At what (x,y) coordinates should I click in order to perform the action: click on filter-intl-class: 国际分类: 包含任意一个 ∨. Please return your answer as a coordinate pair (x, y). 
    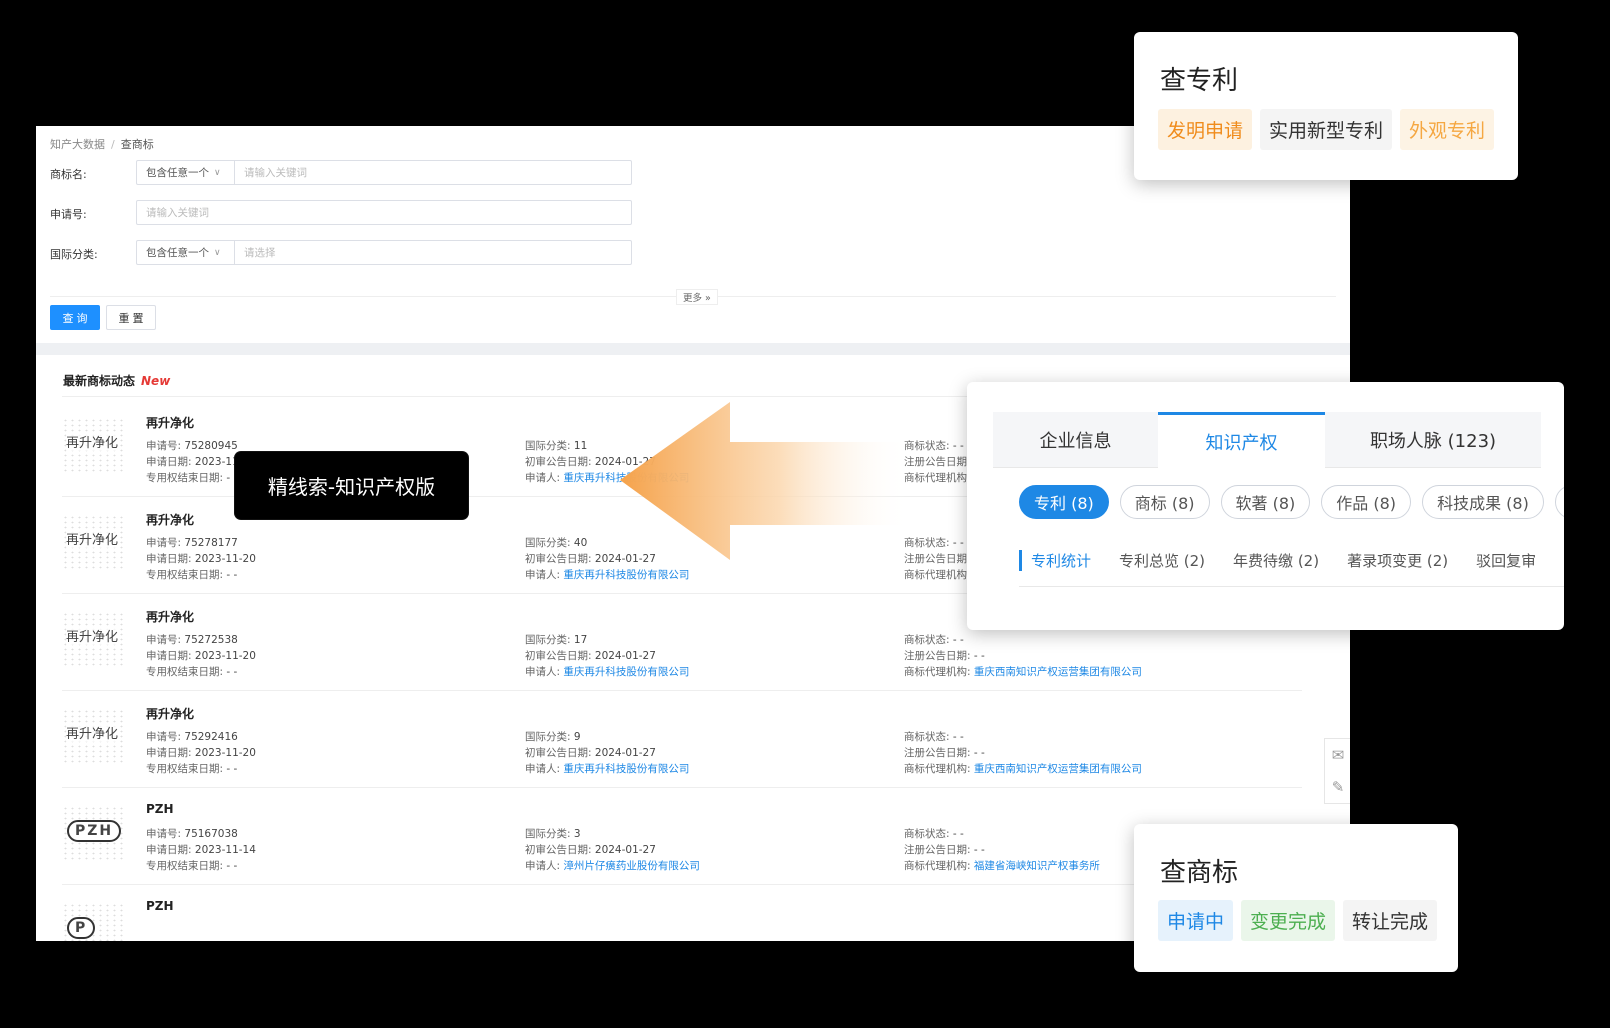
    Looking at the image, I should click on (350, 253).